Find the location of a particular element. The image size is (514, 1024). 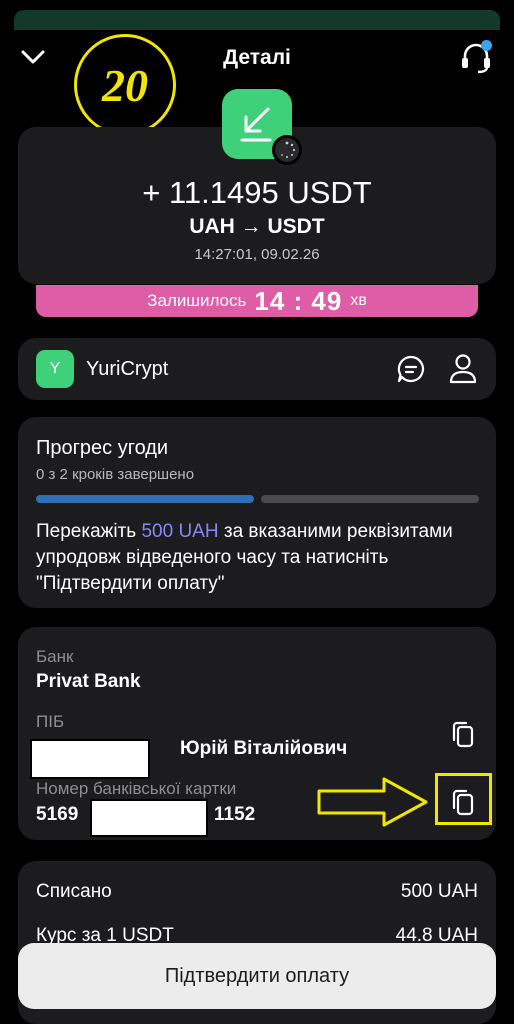

name-label: ПІБ is located at coordinates (50, 721).